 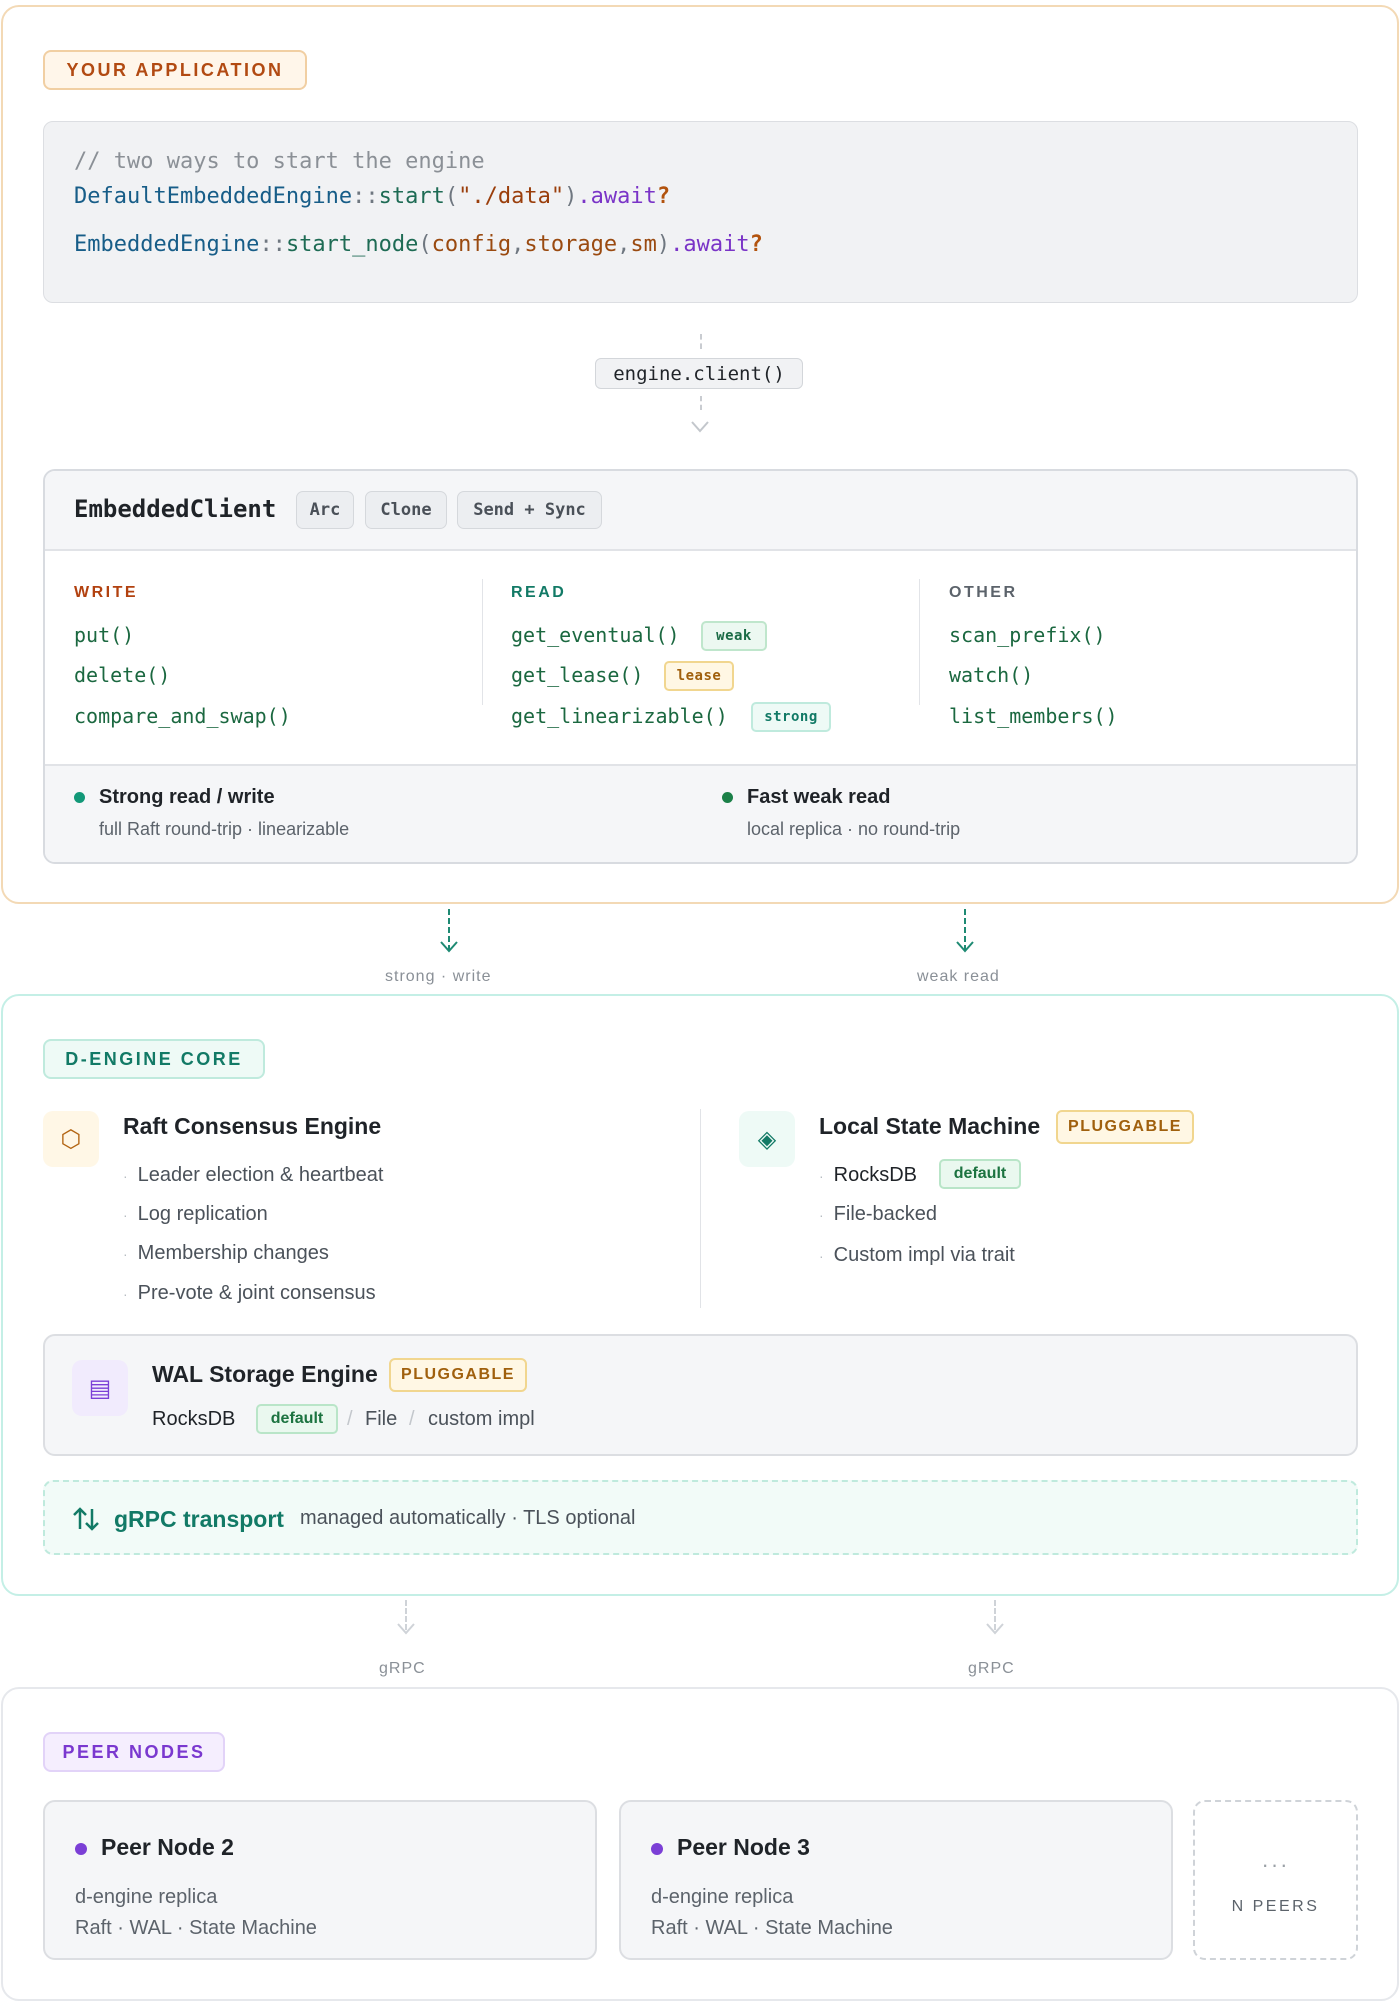 What do you see at coordinates (700, 1208) in the screenshot?
I see `core-divider` at bounding box center [700, 1208].